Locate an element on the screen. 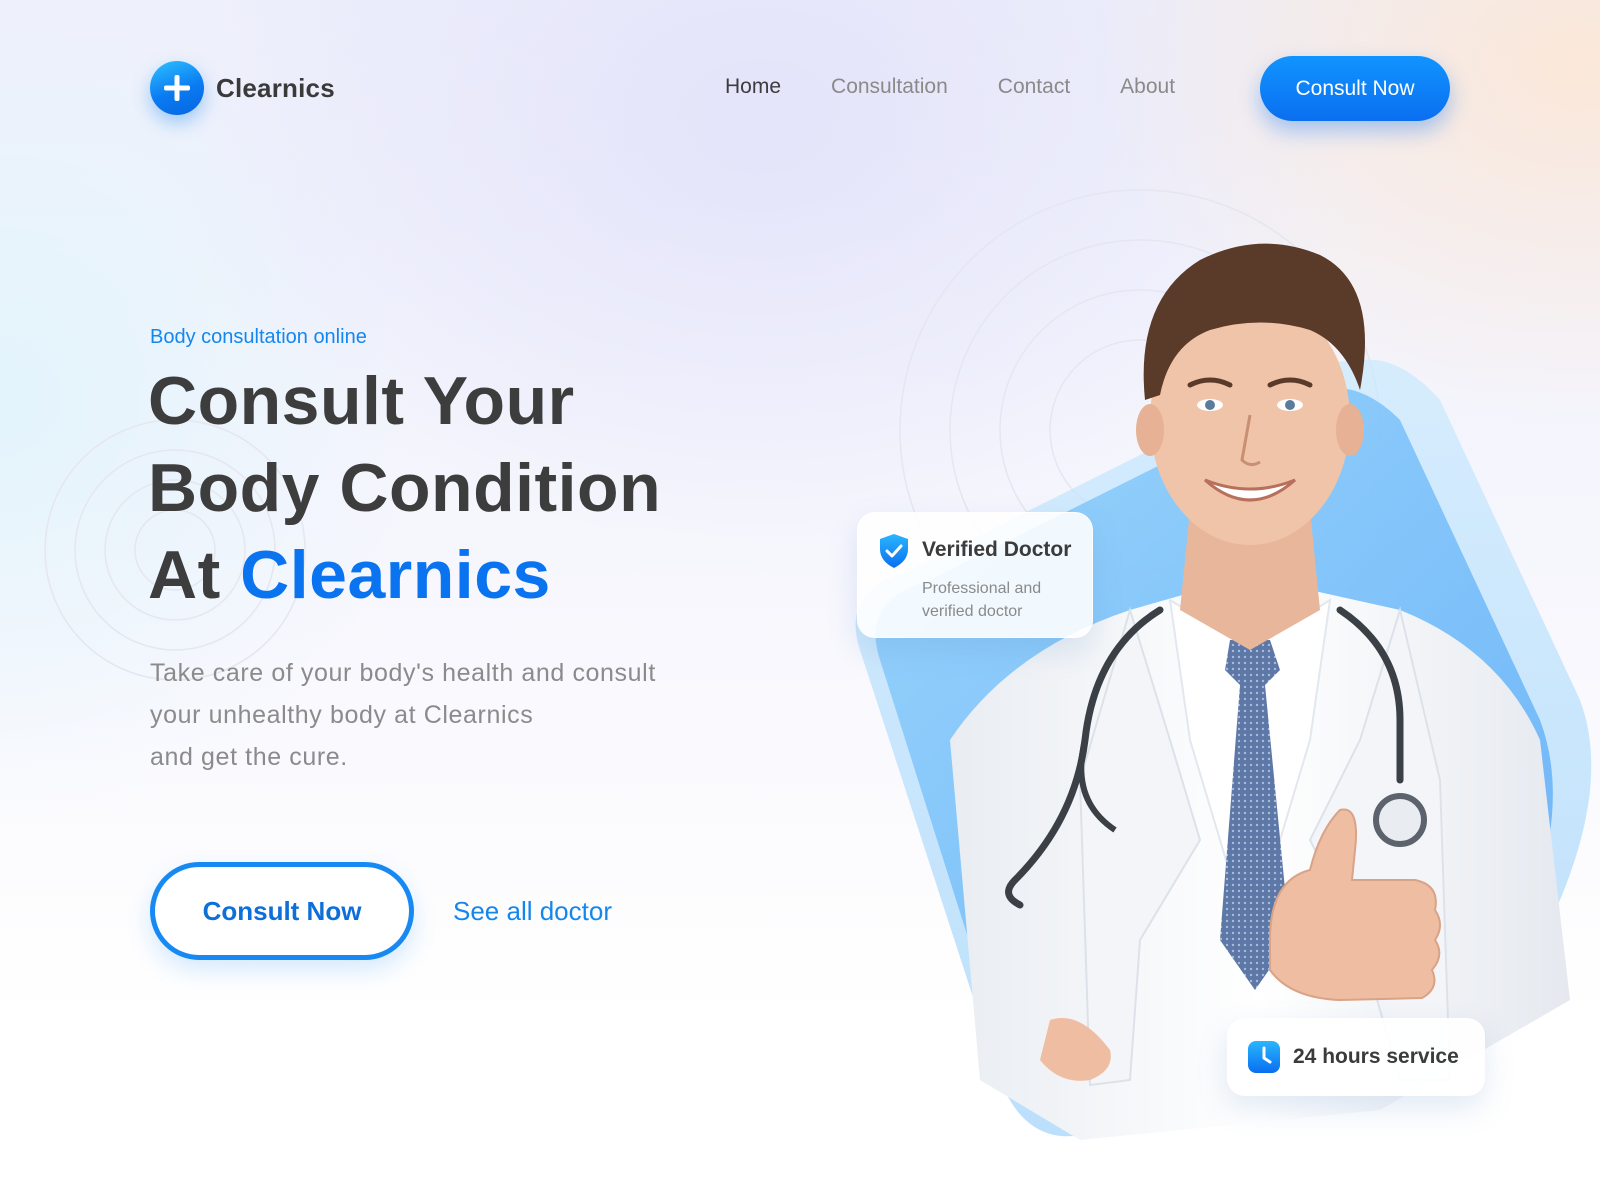  hero-consult-now-button: Consult Now is located at coordinates (282, 911).